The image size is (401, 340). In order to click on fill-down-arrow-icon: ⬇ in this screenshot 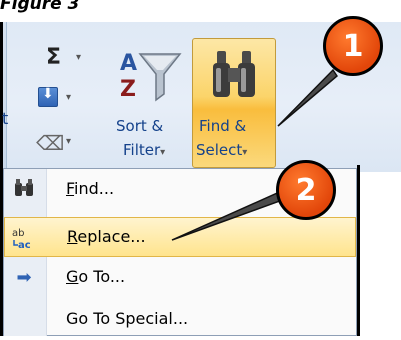, I will do `click(48, 94)`.